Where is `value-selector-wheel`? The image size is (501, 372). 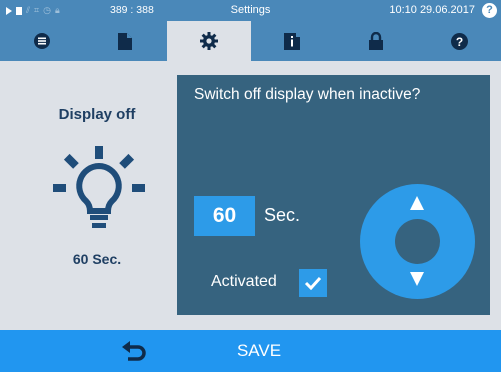
value-selector-wheel is located at coordinates (417, 241).